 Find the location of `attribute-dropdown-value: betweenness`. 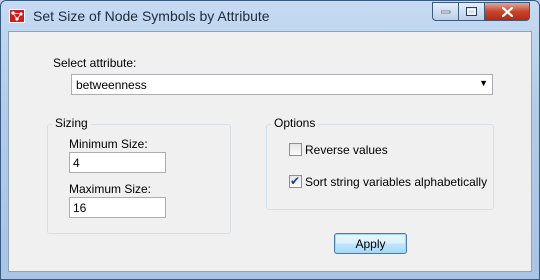

attribute-dropdown-value: betweenness is located at coordinates (111, 85).